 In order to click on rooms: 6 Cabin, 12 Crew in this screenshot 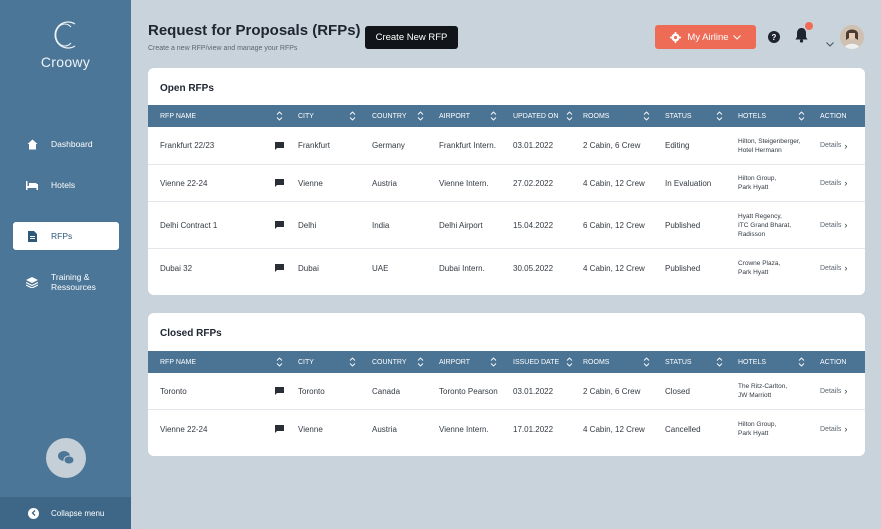, I will do `click(614, 225)`.